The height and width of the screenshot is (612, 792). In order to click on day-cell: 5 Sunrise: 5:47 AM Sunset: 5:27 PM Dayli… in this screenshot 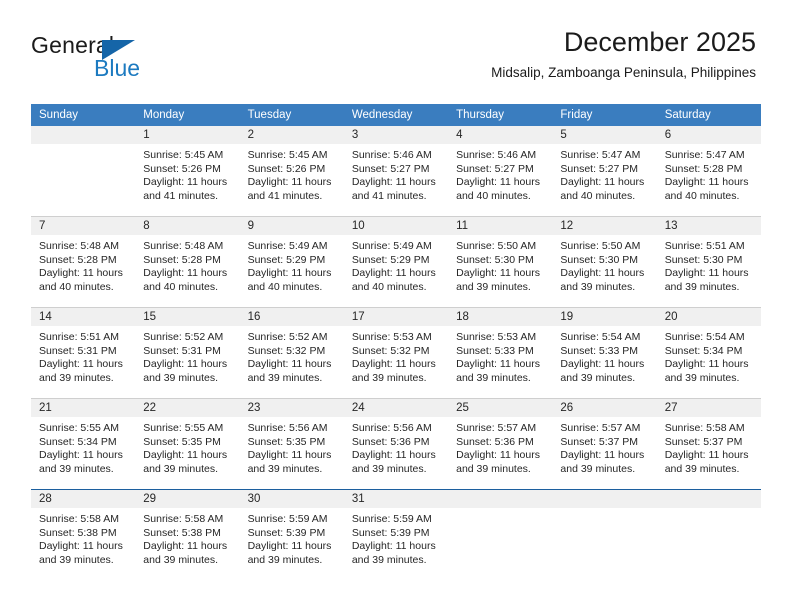, I will do `click(604, 171)`.